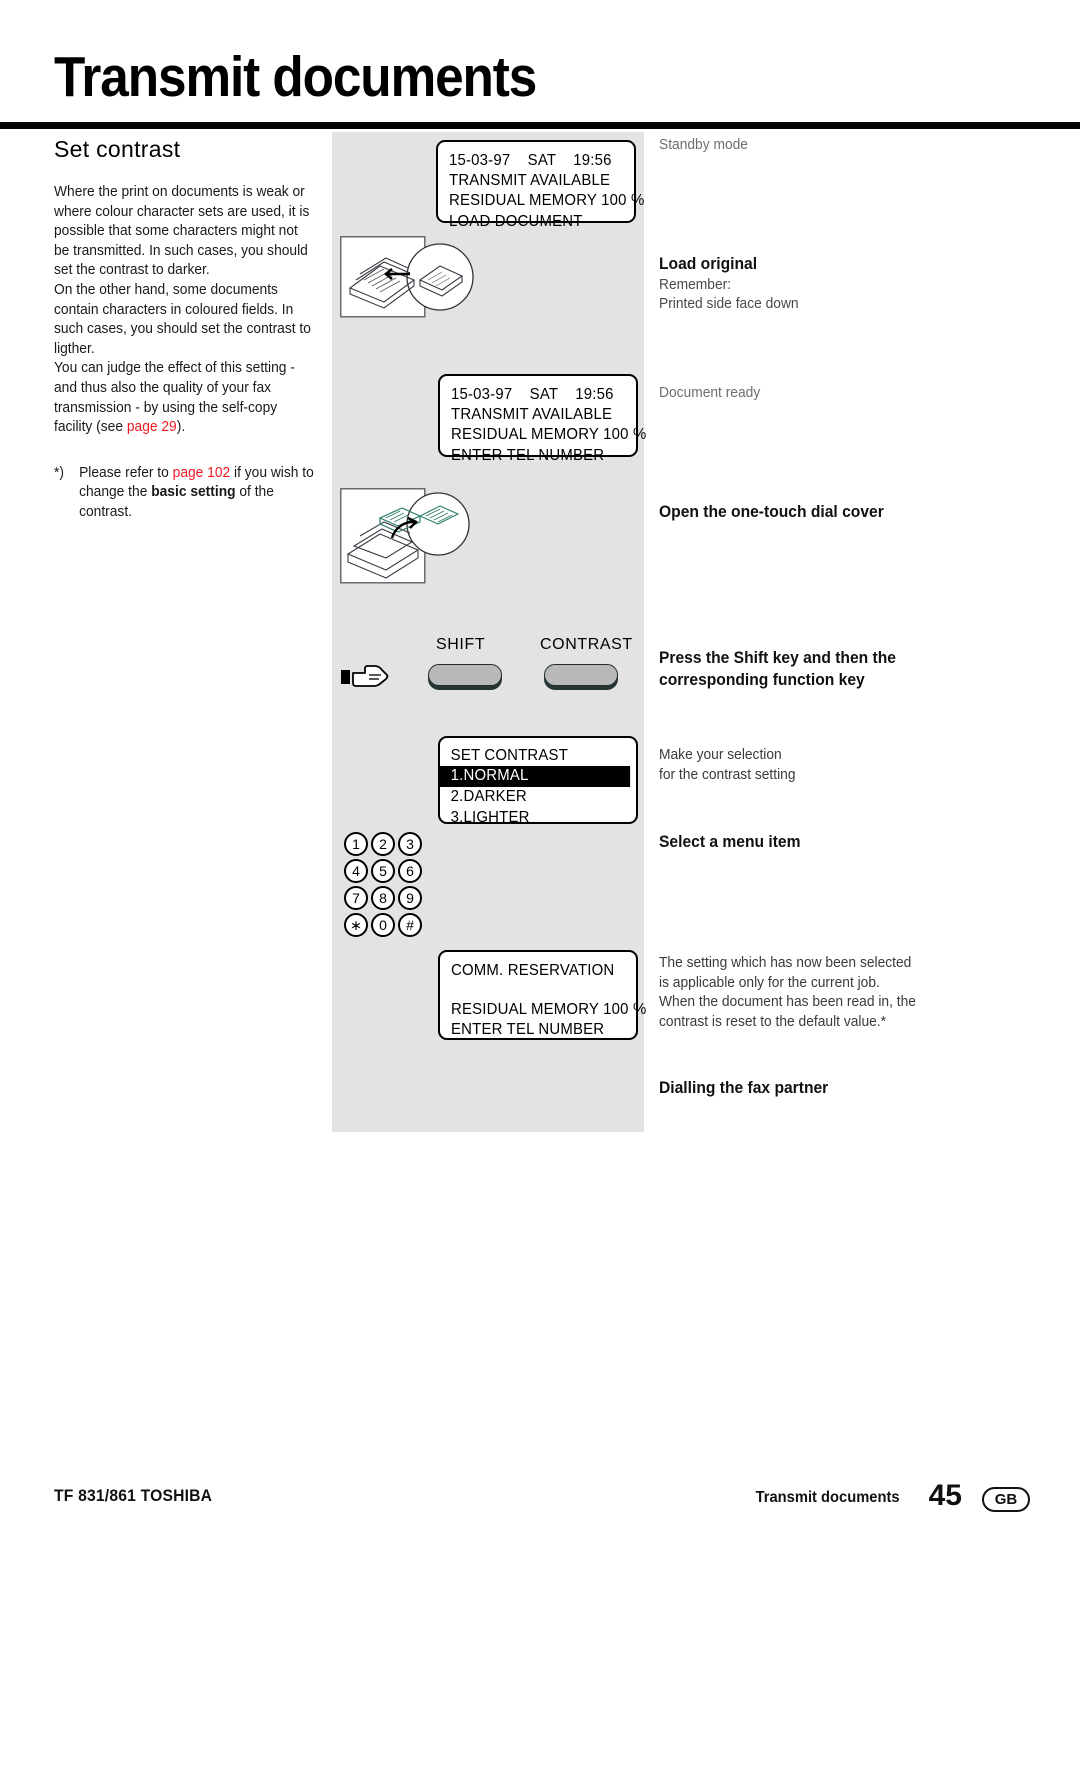 The width and height of the screenshot is (1080, 1773). I want to click on page-29-link: page 29, so click(152, 427).